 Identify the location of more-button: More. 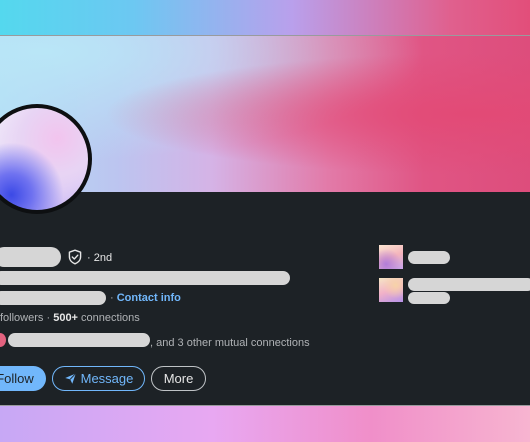
(178, 378).